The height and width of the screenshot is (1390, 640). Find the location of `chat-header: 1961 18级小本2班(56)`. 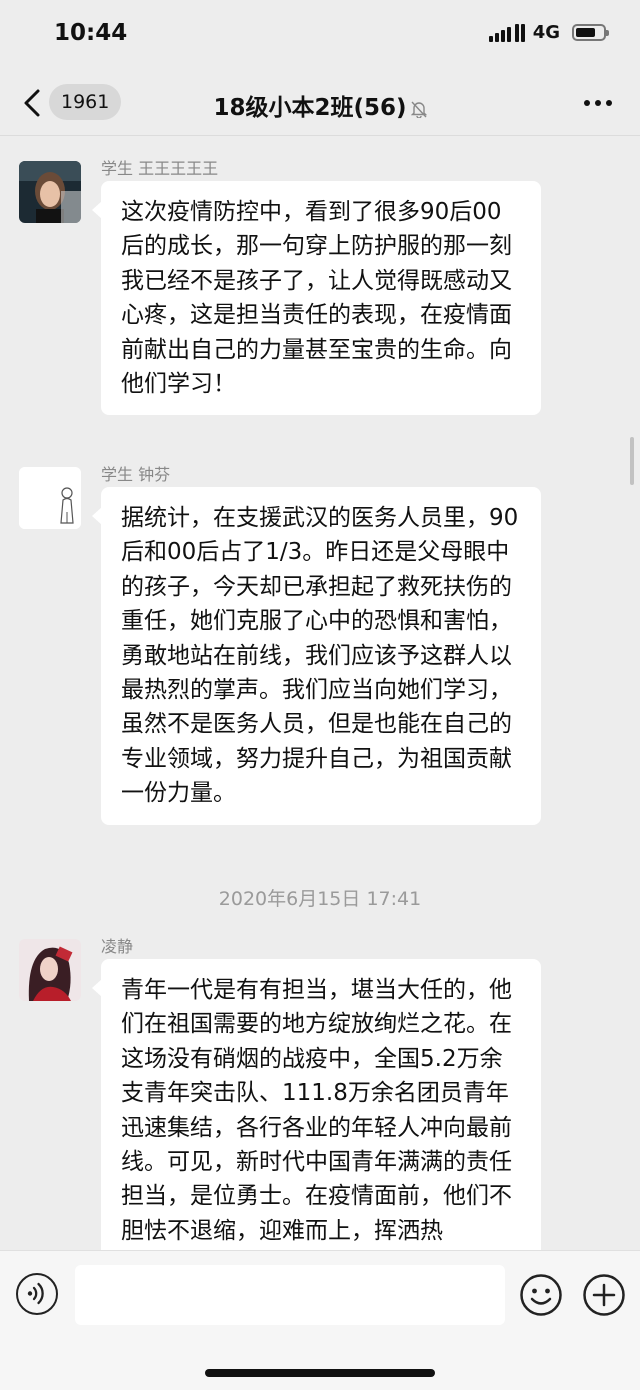

chat-header: 1961 18级小本2班(56) is located at coordinates (320, 103).